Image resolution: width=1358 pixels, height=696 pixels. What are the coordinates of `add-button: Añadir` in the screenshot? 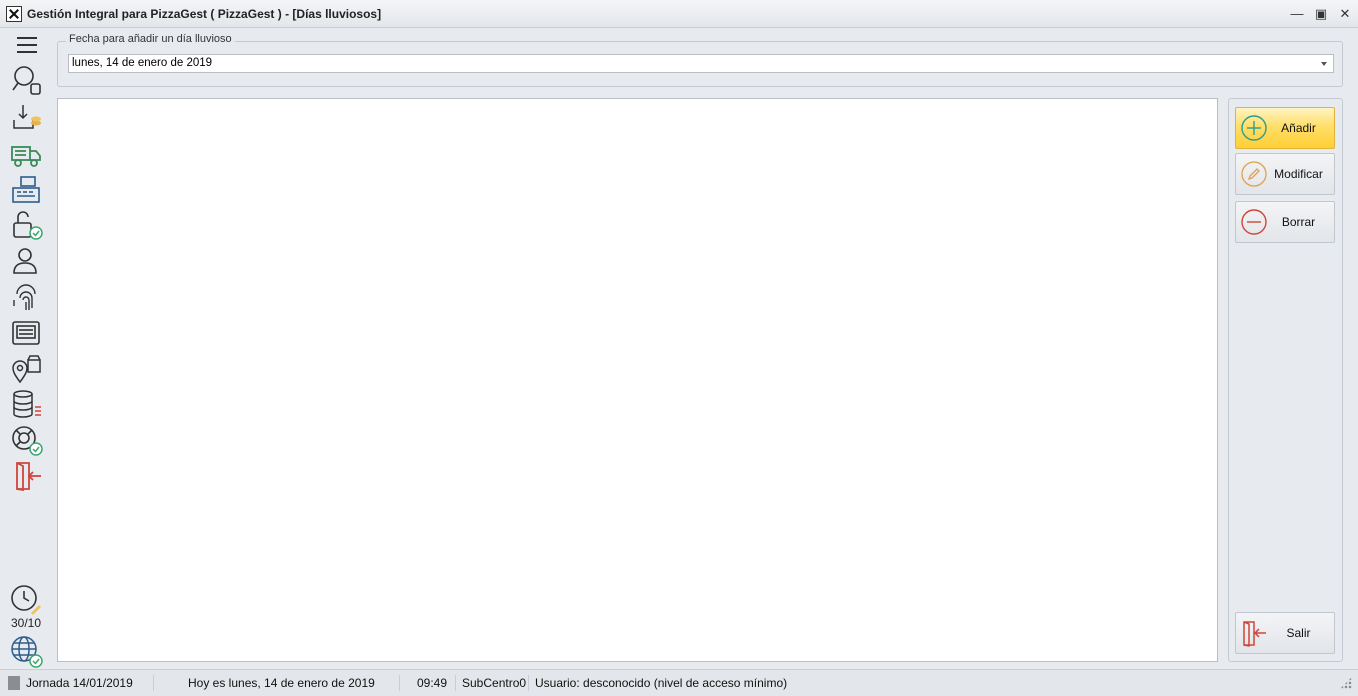 It's located at (1285, 128).